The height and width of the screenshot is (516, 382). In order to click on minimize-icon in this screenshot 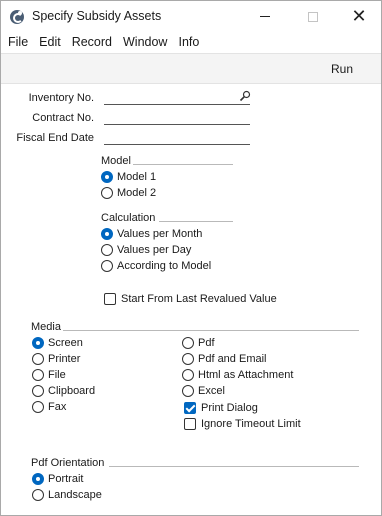, I will do `click(265, 16)`.